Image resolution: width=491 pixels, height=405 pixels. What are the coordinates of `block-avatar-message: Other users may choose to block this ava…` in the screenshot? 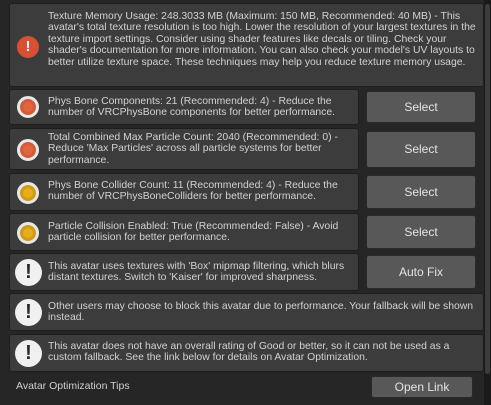 It's located at (261, 312).